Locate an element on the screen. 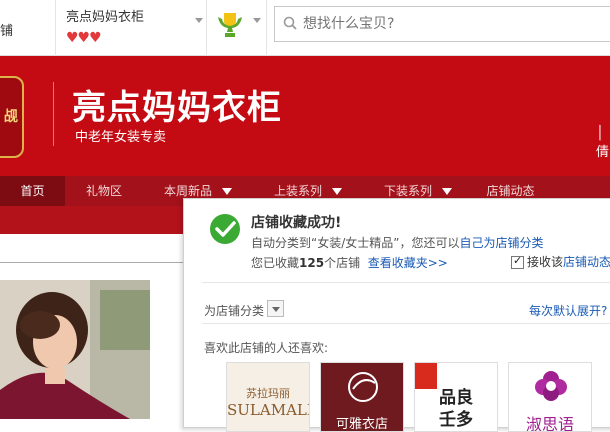 The image size is (610, 432). related-shop-thumb: 淑思语 is located at coordinates (550, 397).